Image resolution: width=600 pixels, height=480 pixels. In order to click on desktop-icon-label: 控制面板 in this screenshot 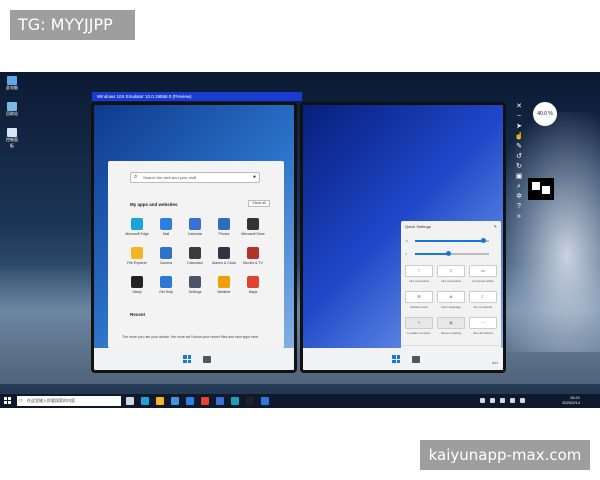, I will do `click(12, 142)`.